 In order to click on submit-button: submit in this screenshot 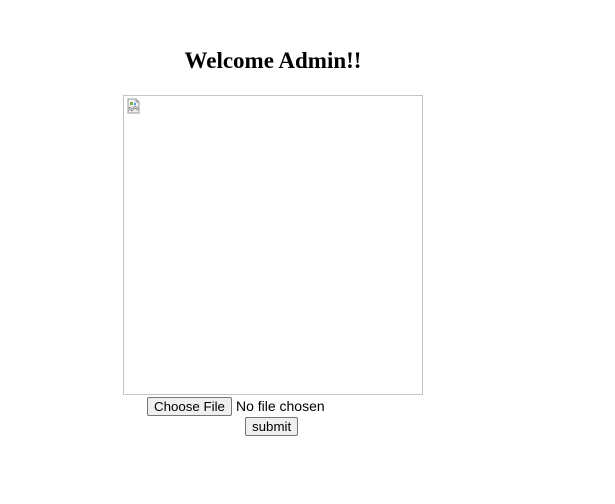, I will do `click(272, 426)`.